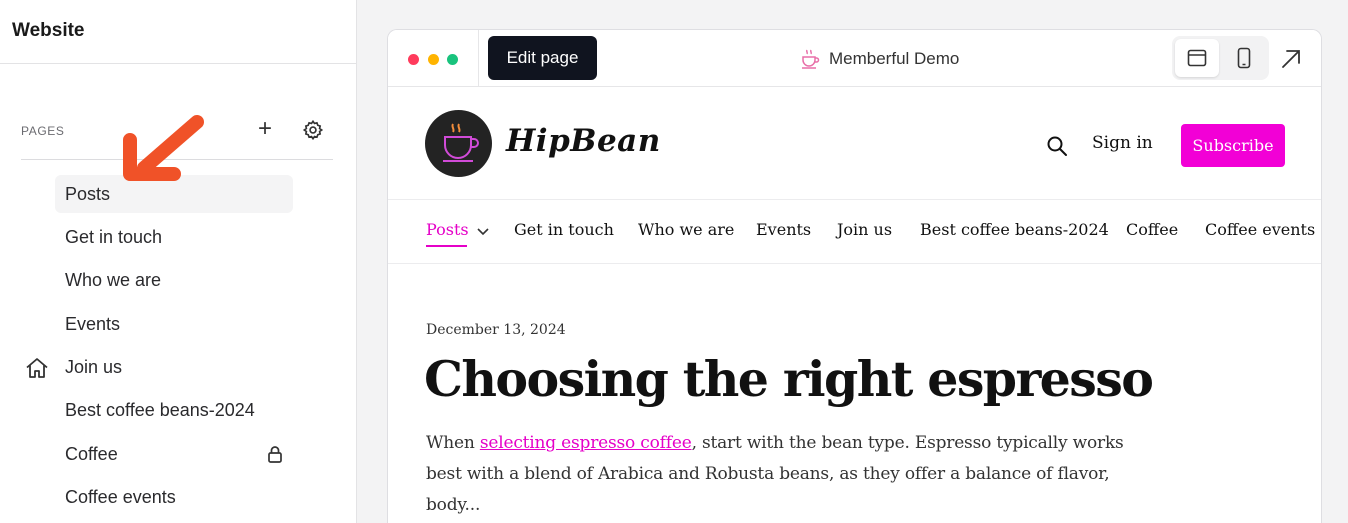  What do you see at coordinates (174, 237) in the screenshot?
I see `sidebar-item-get-in-touch: Get in touch` at bounding box center [174, 237].